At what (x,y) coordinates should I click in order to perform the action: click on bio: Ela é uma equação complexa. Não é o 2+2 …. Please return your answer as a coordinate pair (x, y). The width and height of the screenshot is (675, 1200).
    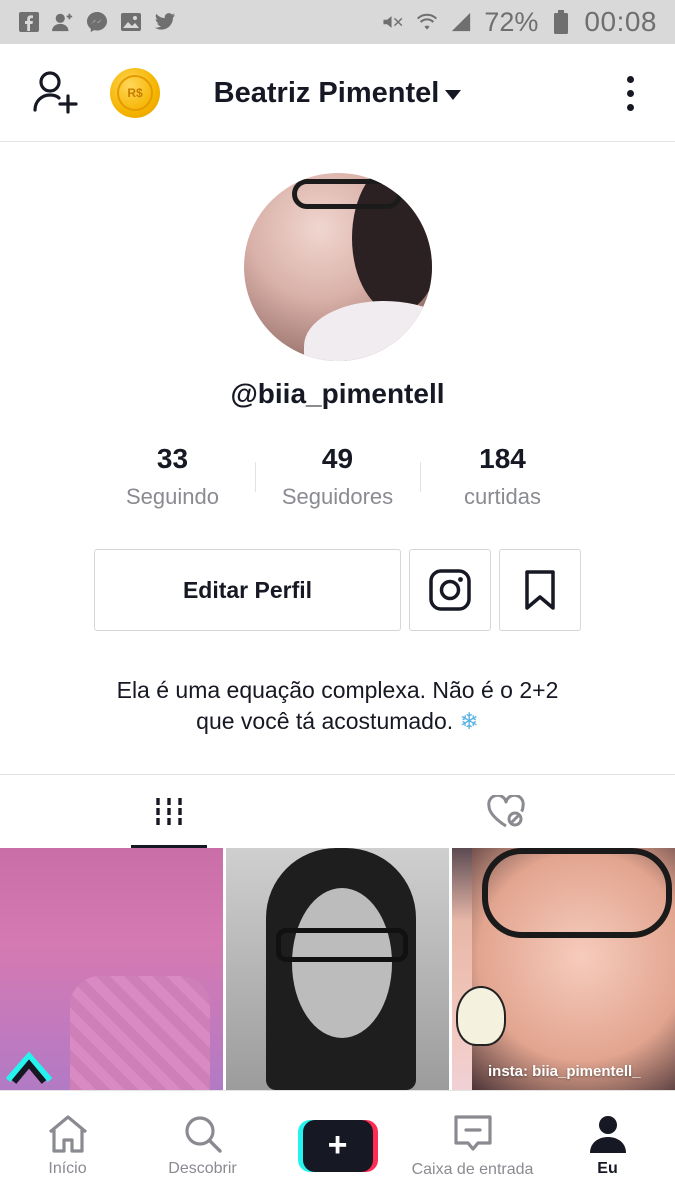
    Looking at the image, I should click on (337, 706).